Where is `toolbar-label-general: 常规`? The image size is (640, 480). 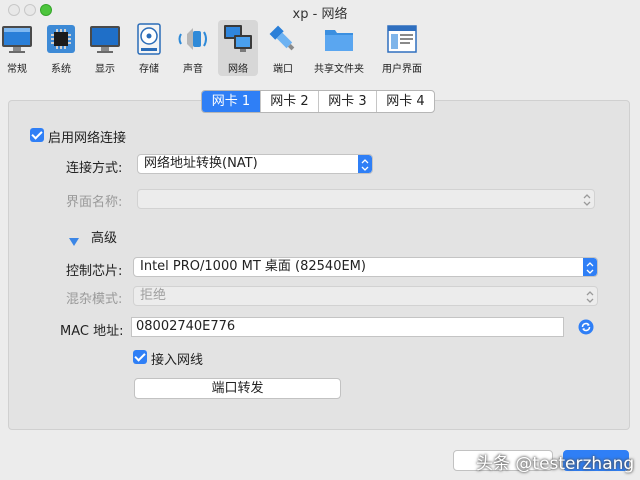
toolbar-label-general: 常规 is located at coordinates (17, 69).